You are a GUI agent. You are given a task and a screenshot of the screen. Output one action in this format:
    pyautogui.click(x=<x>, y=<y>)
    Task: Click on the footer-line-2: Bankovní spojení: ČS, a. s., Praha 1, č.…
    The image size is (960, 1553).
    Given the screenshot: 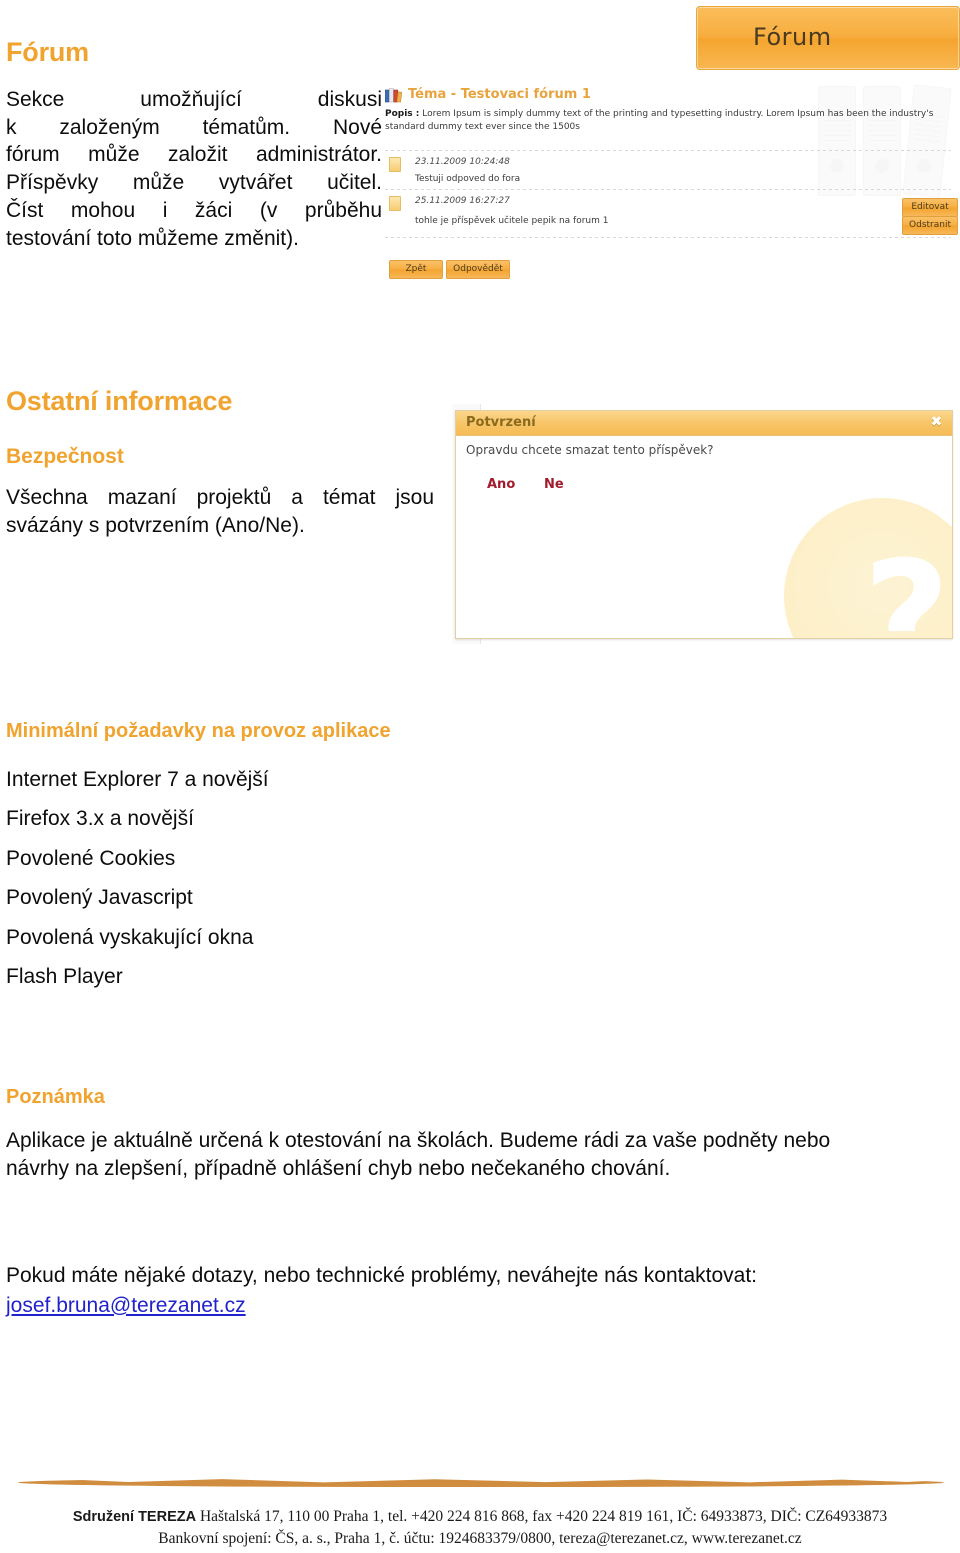 What is the action you would take?
    pyautogui.click(x=480, y=1539)
    